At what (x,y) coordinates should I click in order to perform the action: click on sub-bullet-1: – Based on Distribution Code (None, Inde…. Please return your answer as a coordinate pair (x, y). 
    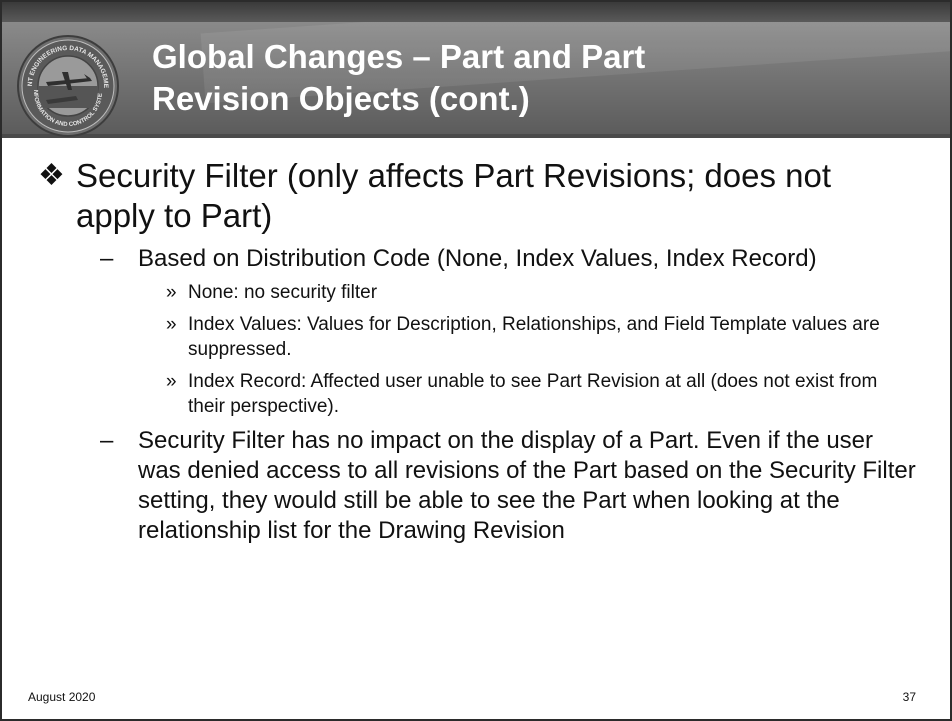
    Looking at the image, I should click on (478, 259).